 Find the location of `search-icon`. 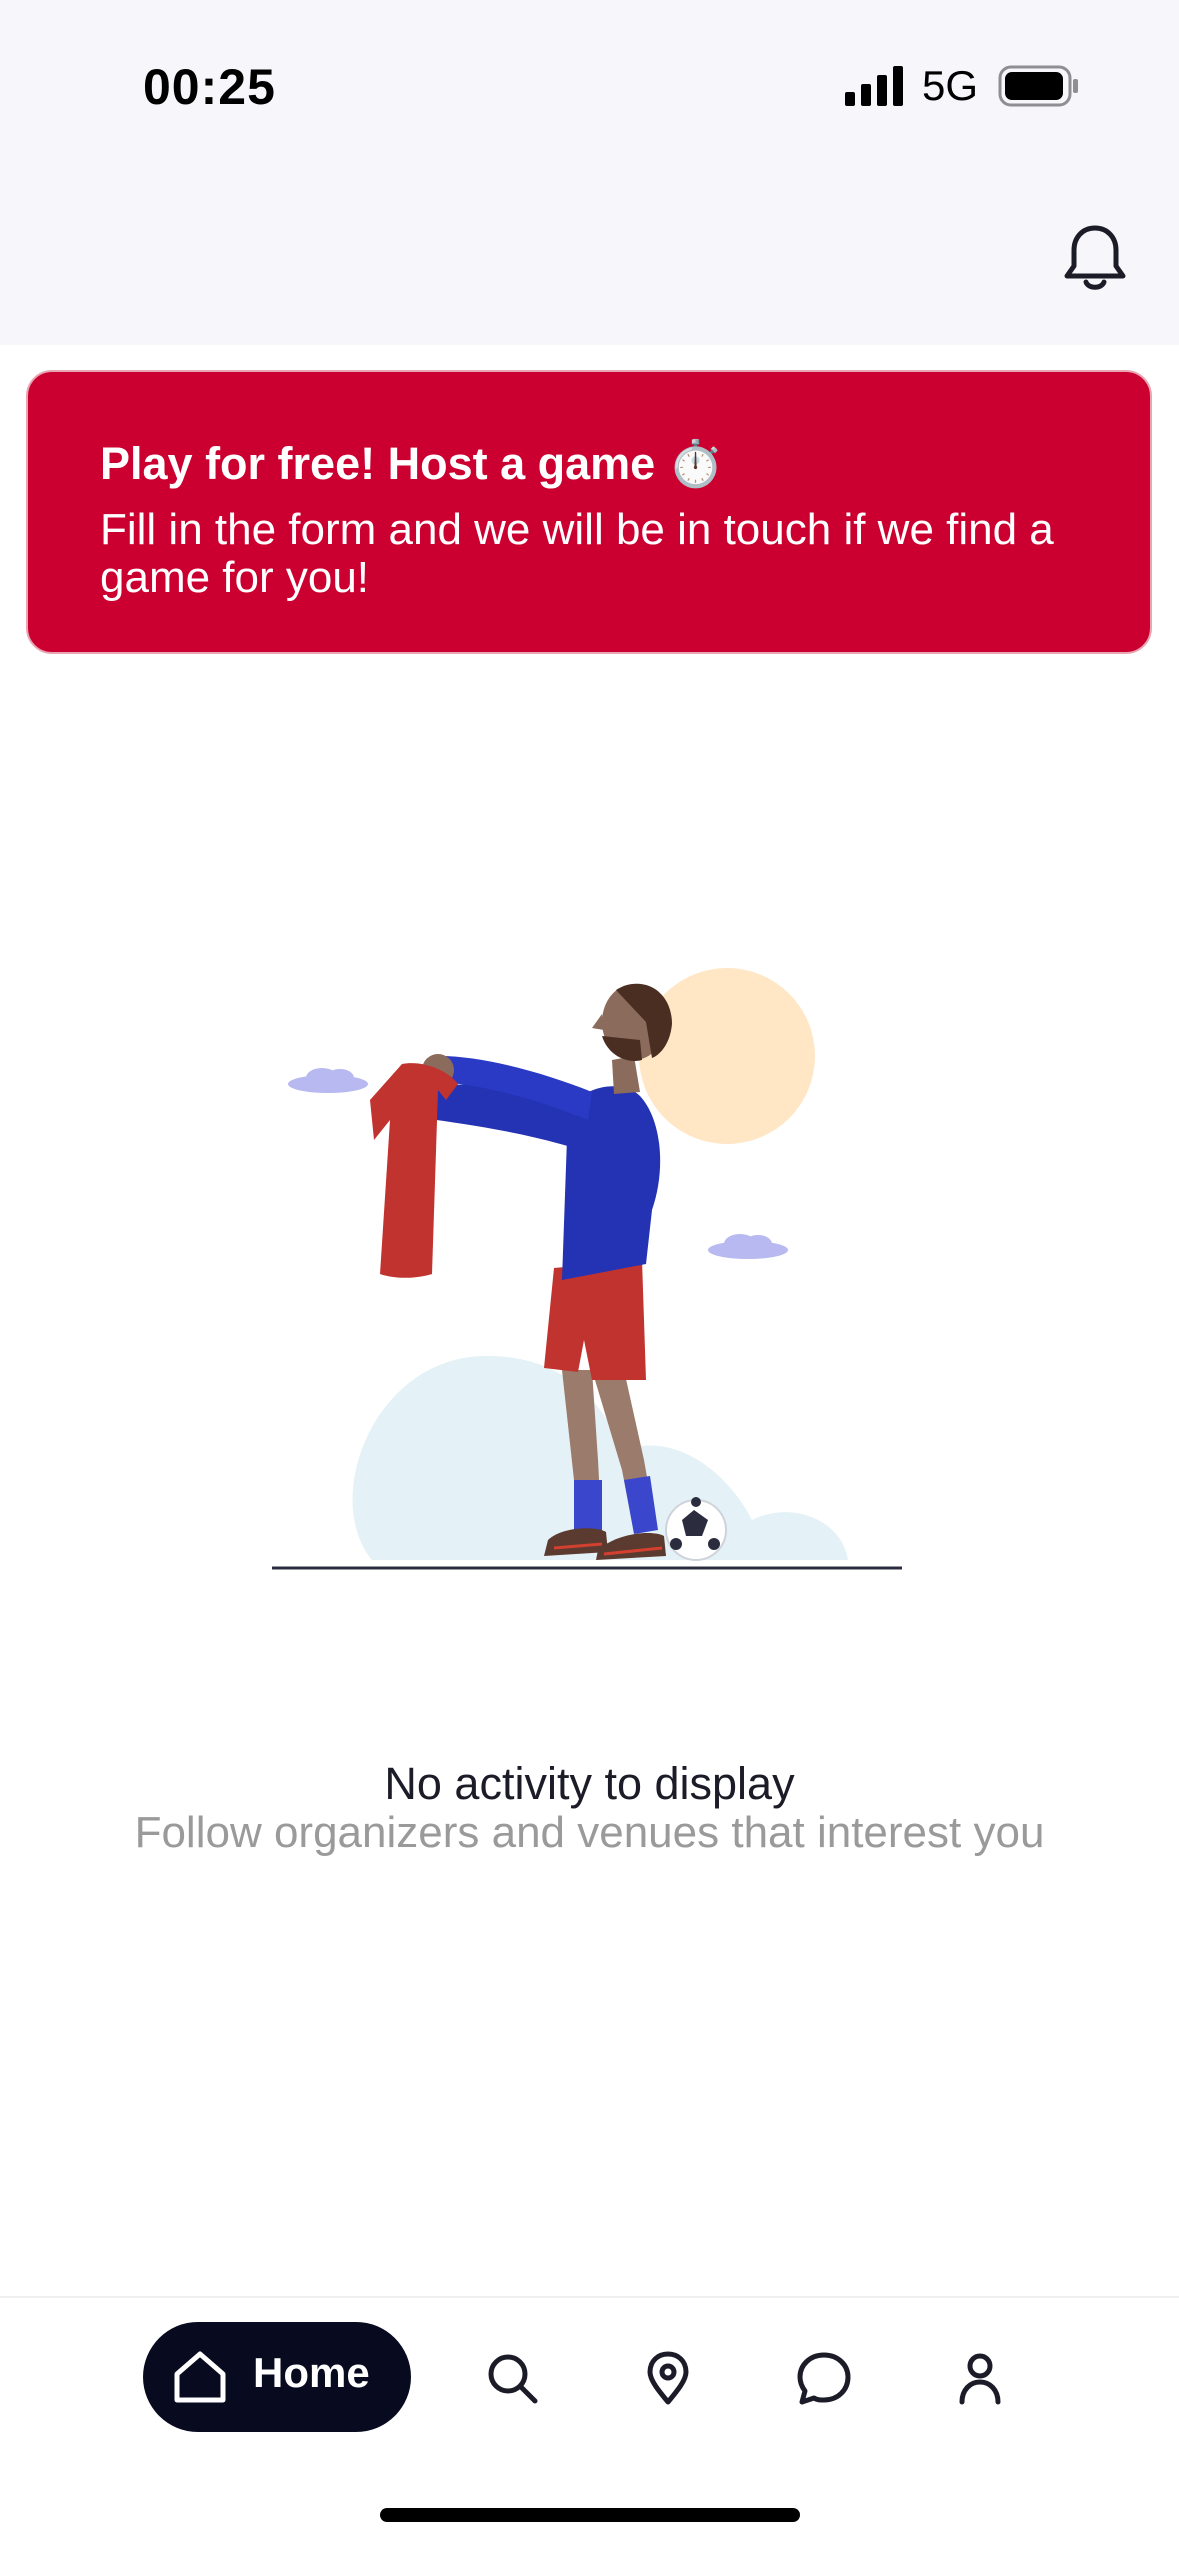

search-icon is located at coordinates (512, 2378).